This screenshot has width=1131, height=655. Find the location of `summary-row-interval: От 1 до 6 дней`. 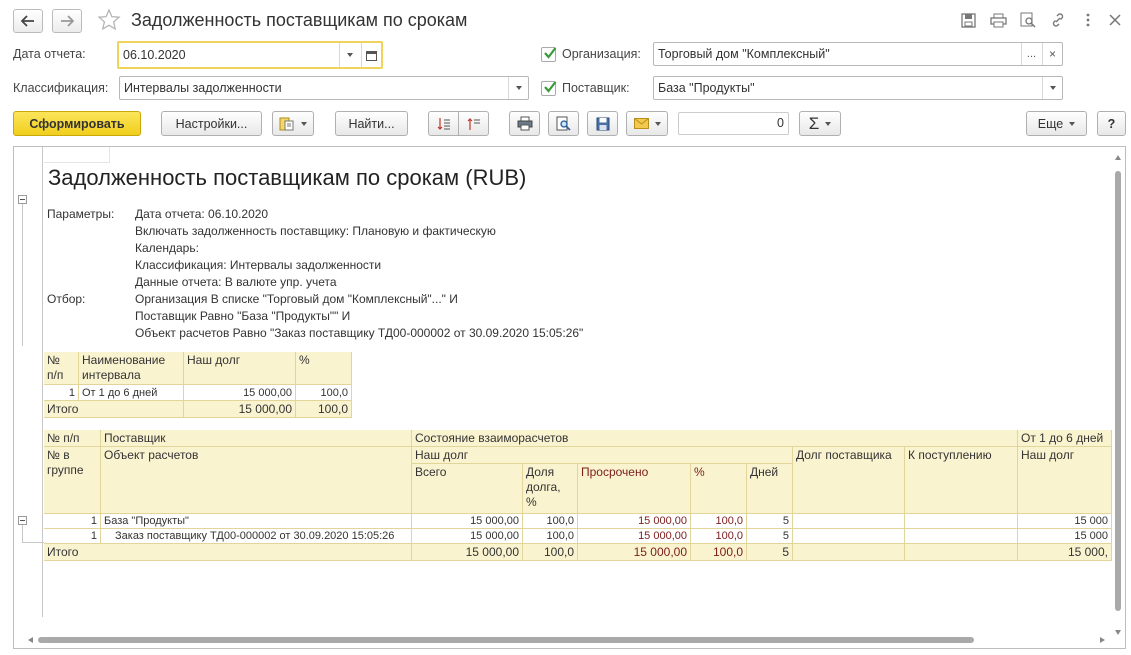

summary-row-interval: От 1 до 6 дней is located at coordinates (131, 393).